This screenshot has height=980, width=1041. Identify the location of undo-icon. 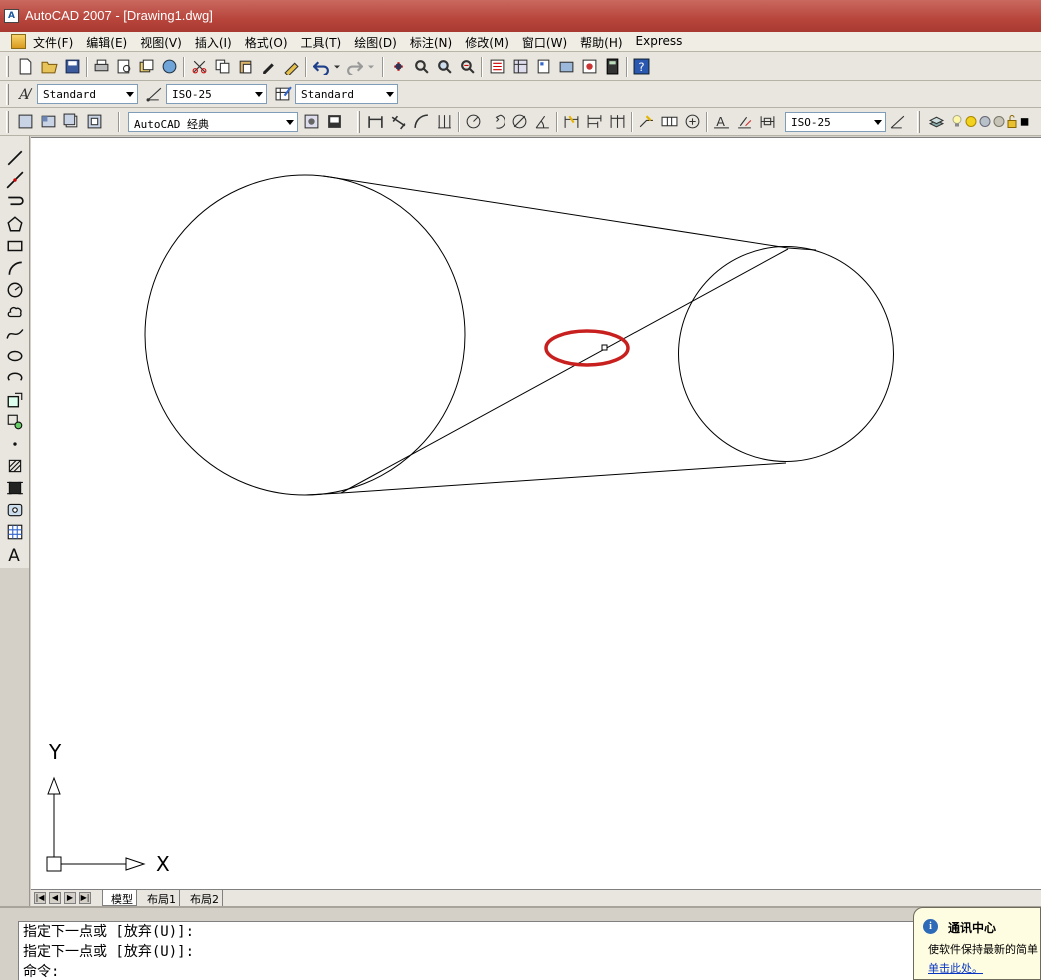
(321, 66).